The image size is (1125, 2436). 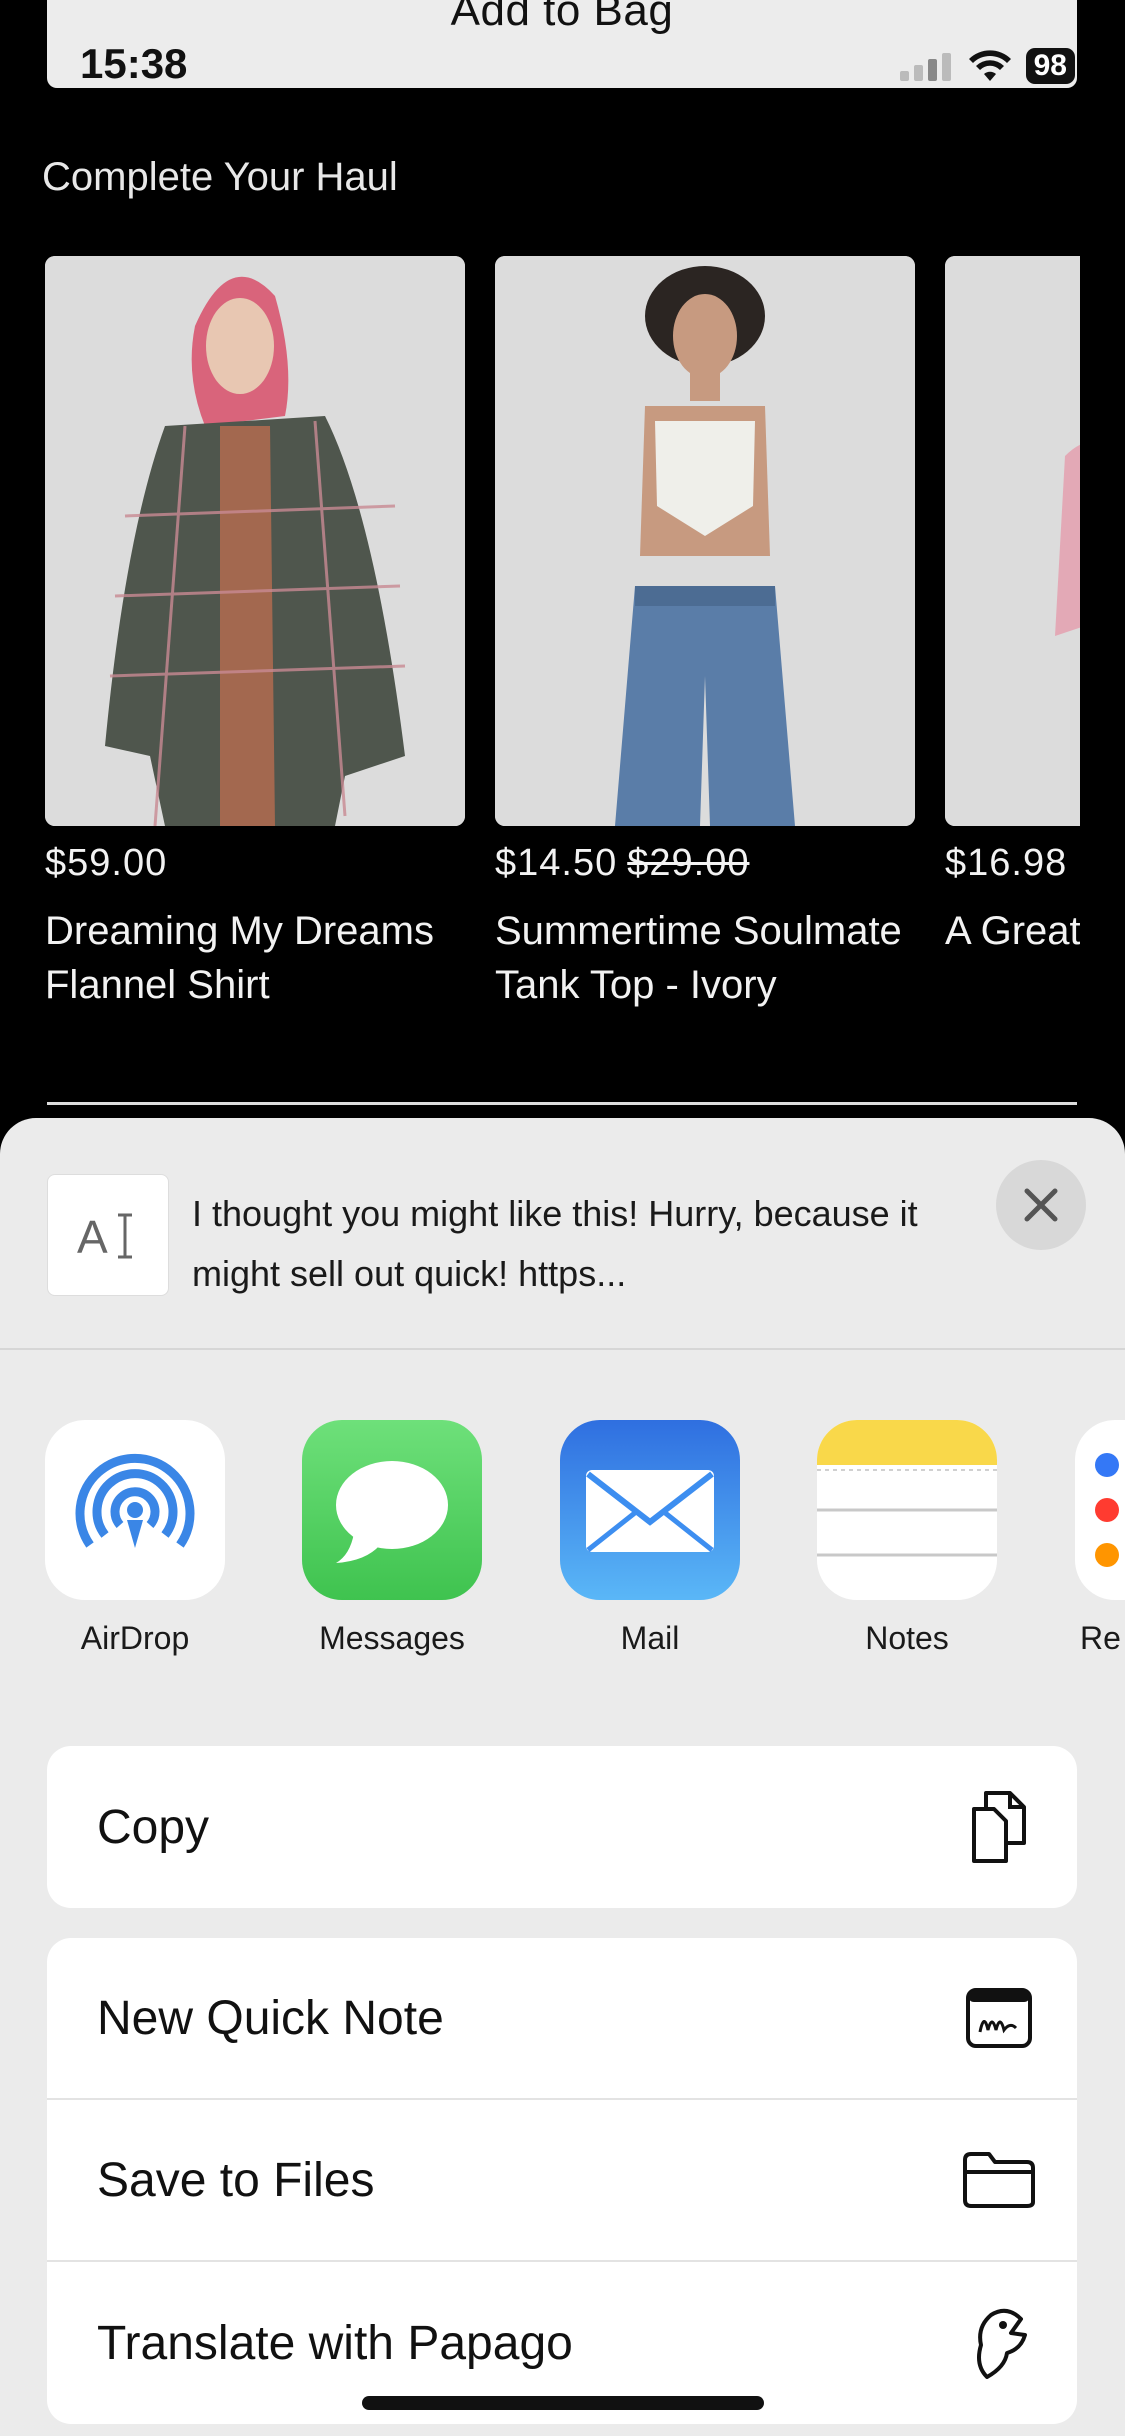 I want to click on product-card: $59.00 Dreaming My Dreams Flannel Shirt, so click(x=255, y=634).